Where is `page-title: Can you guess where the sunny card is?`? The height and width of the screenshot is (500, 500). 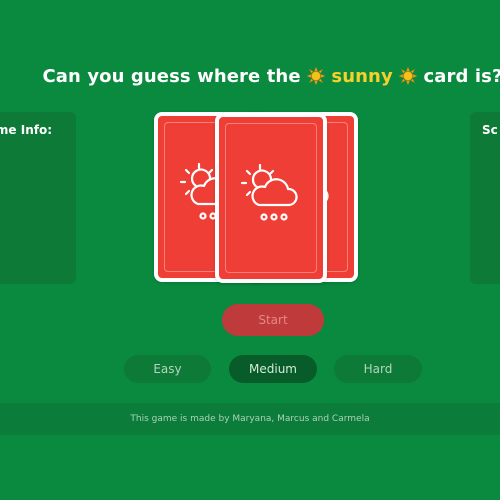
page-title: Can you guess where the sunny card is? is located at coordinates (250, 76).